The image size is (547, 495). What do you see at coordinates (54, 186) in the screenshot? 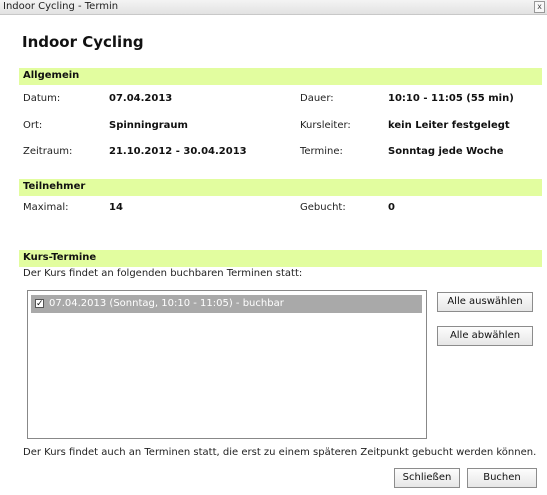
I see `section-title: Teilnehmer` at bounding box center [54, 186].